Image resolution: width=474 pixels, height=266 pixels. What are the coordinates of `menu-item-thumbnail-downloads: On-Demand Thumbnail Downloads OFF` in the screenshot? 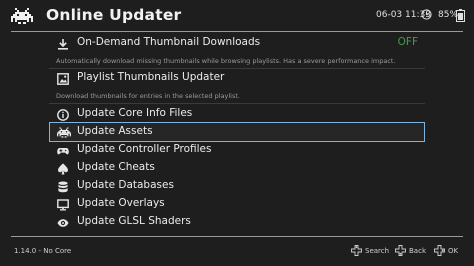 It's located at (237, 44).